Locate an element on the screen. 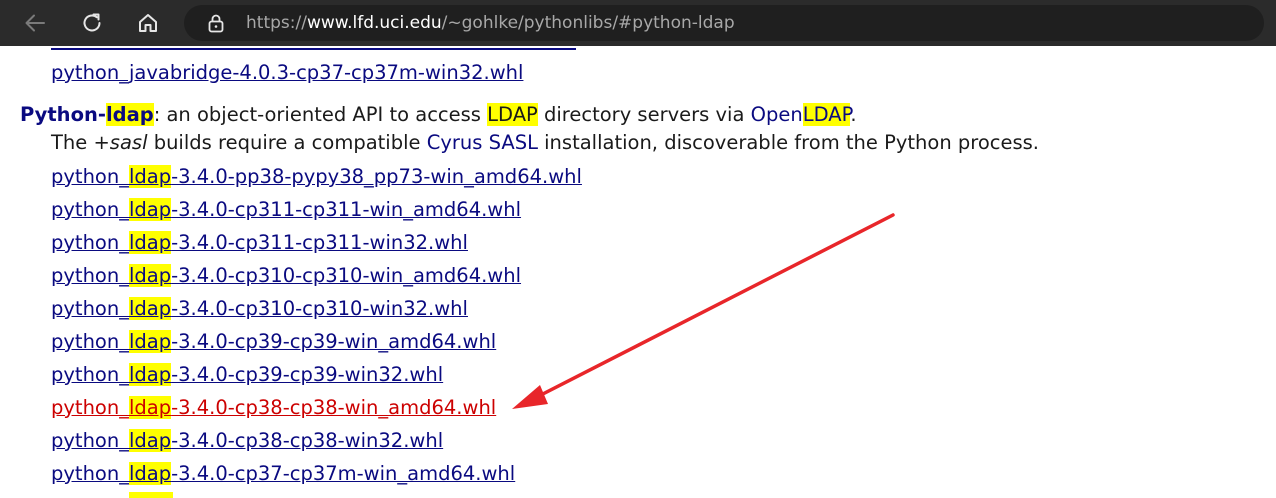 The height and width of the screenshot is (498, 1276). note-part-1: The is located at coordinates (72, 142).